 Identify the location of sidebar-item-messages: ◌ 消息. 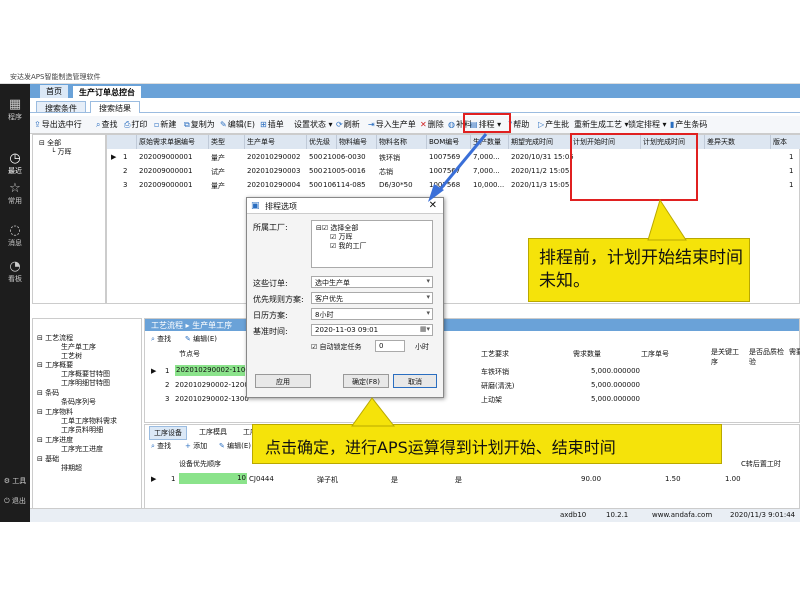
(15, 236).